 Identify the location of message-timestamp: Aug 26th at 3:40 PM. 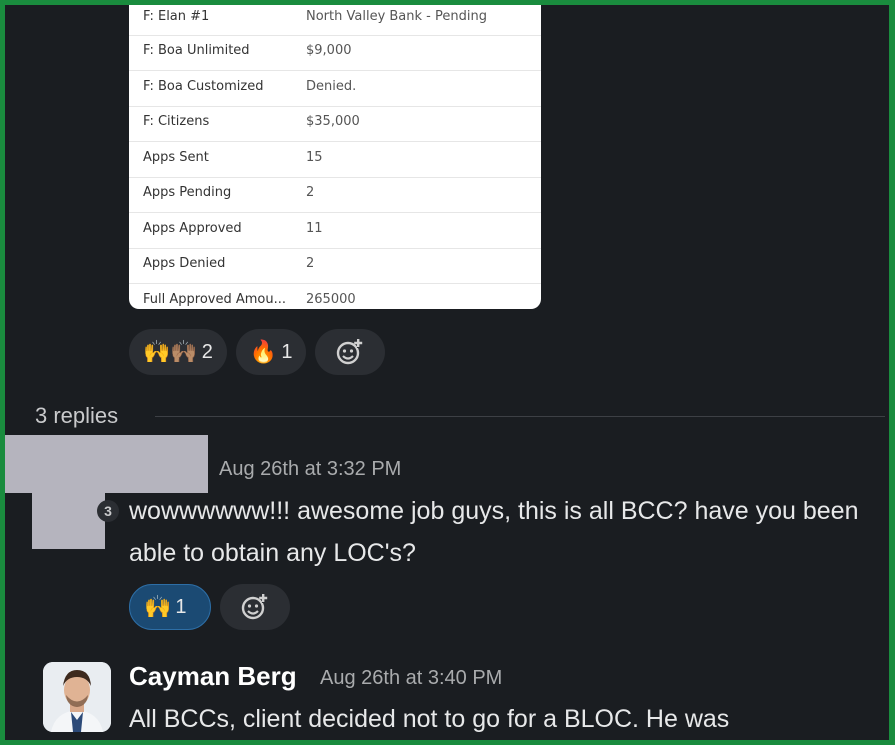
(411, 678).